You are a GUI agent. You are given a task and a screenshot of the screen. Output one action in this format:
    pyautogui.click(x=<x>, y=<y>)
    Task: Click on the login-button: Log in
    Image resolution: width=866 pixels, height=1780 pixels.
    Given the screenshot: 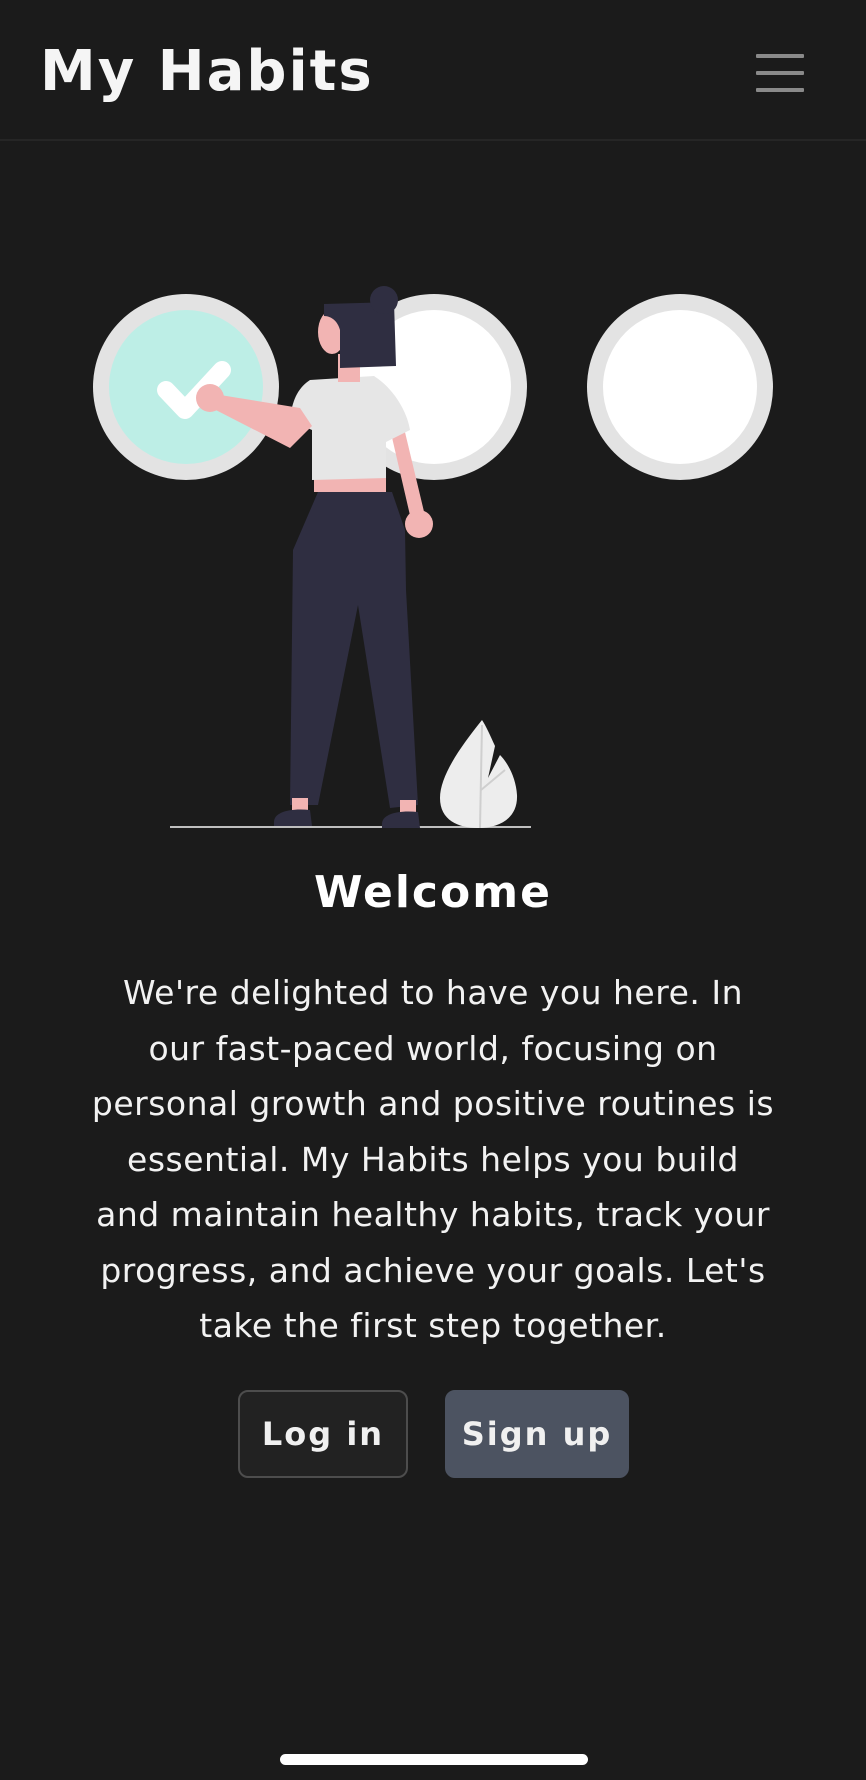 What is the action you would take?
    pyautogui.click(x=323, y=1434)
    